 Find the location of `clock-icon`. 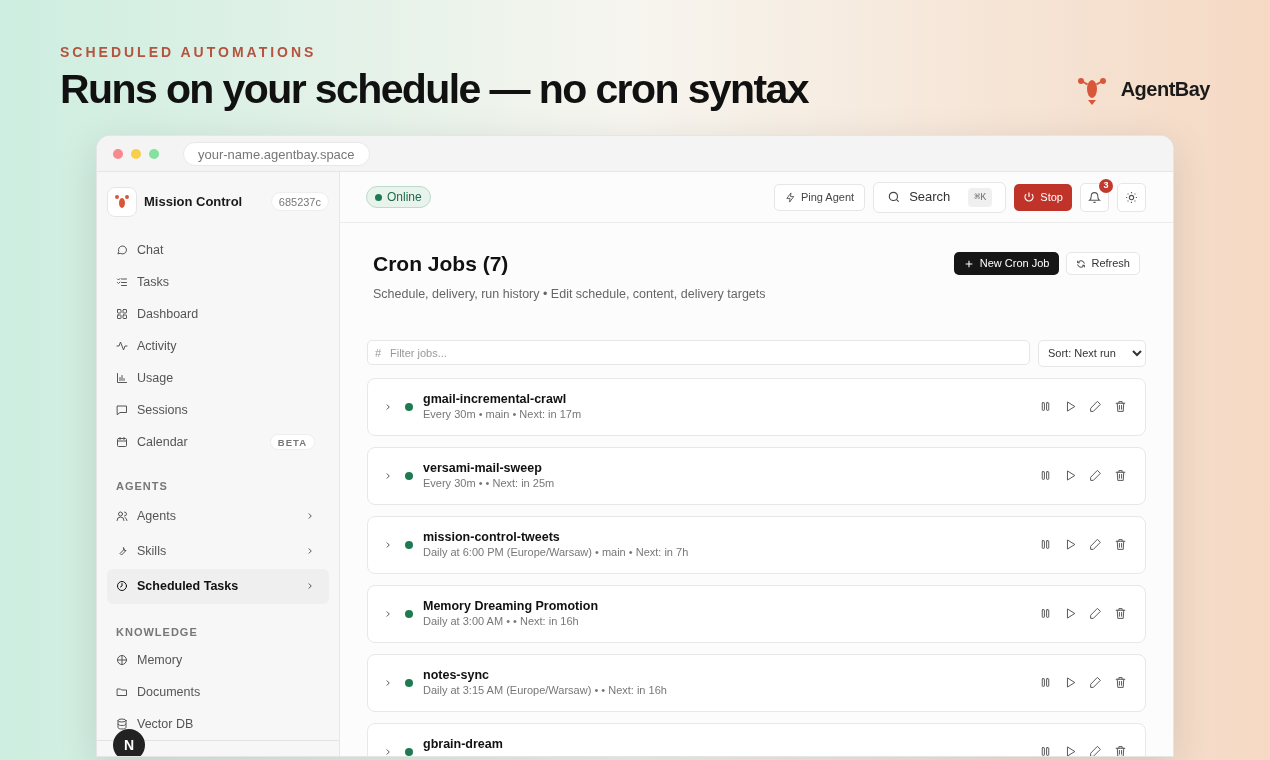

clock-icon is located at coordinates (122, 586).